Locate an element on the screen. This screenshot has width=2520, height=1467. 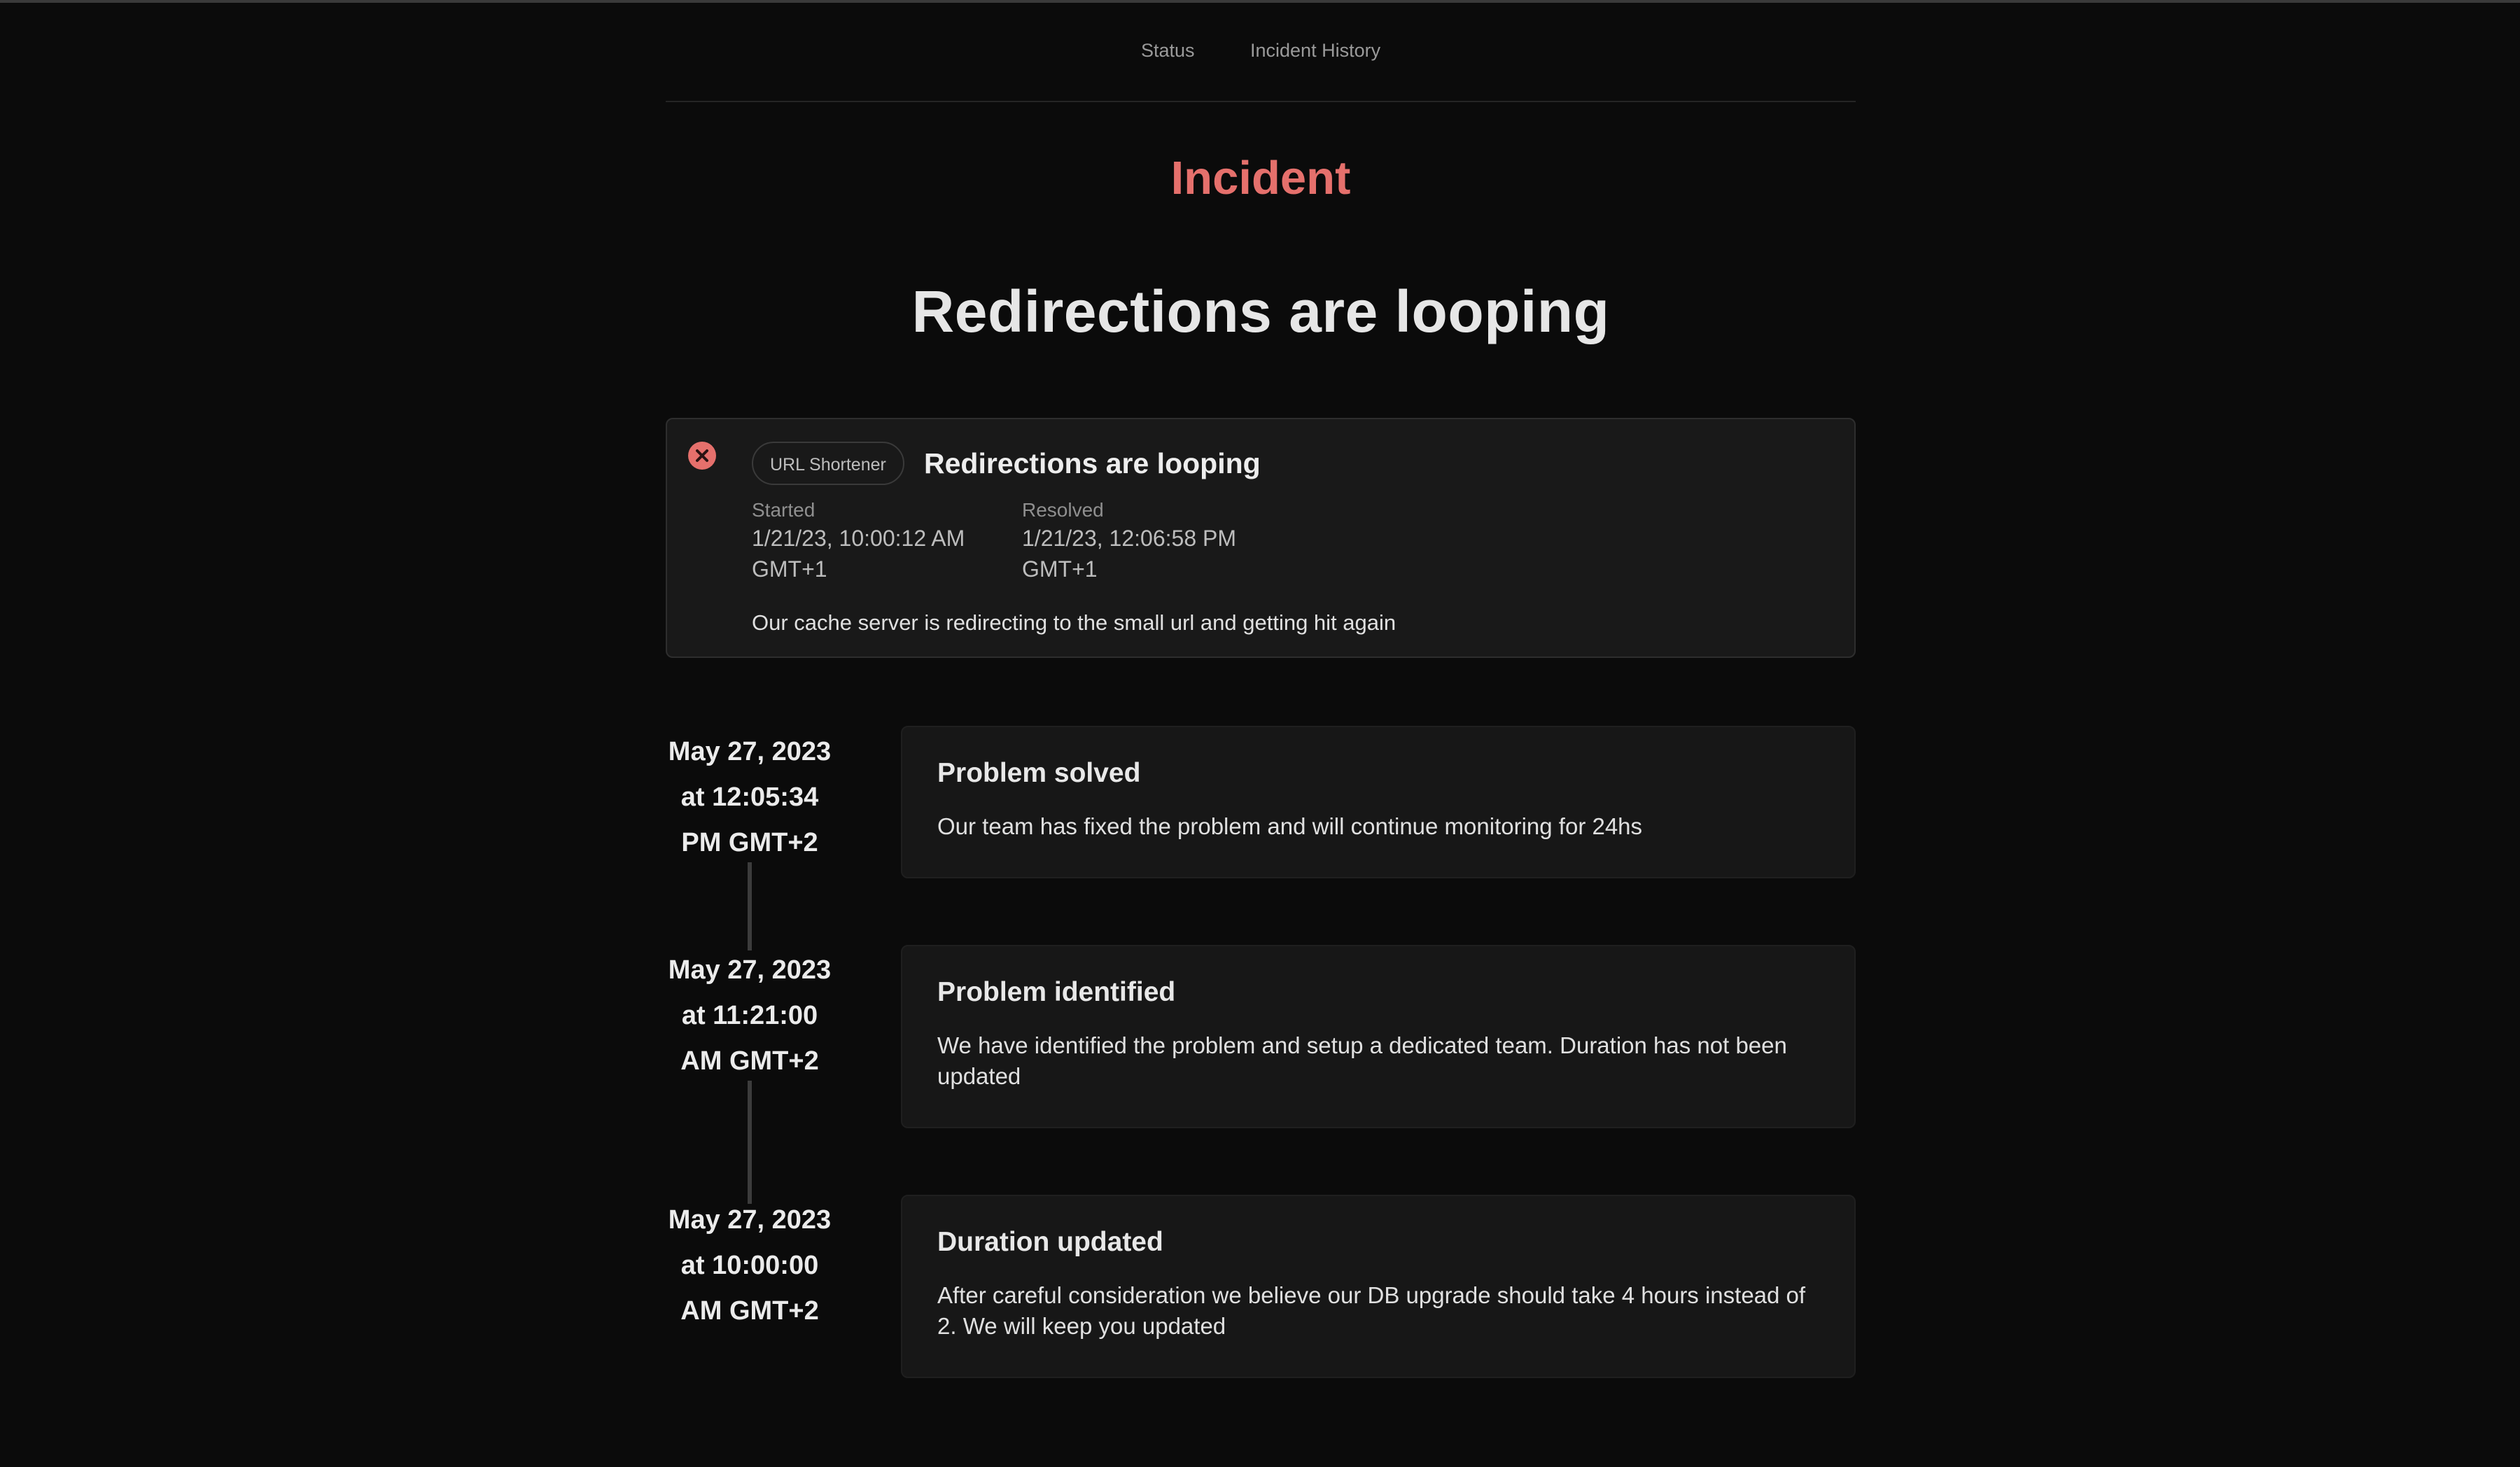
update-timezone: PM GMT+2 is located at coordinates (749, 842).